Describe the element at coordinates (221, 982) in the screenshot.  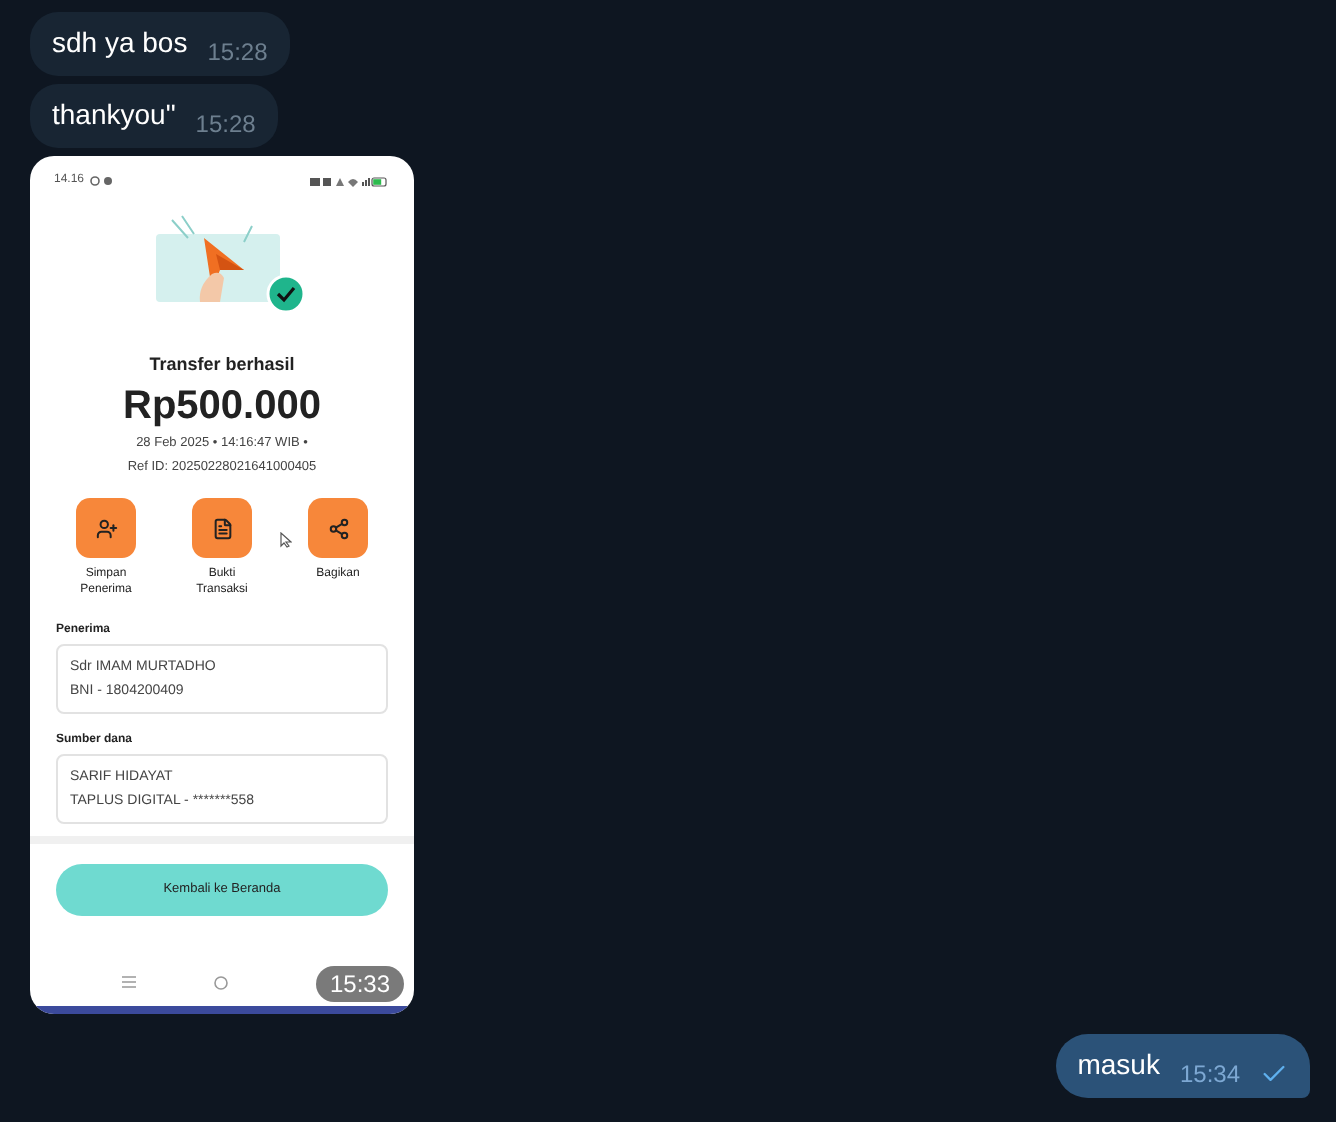
I see `home-circle-icon` at that location.